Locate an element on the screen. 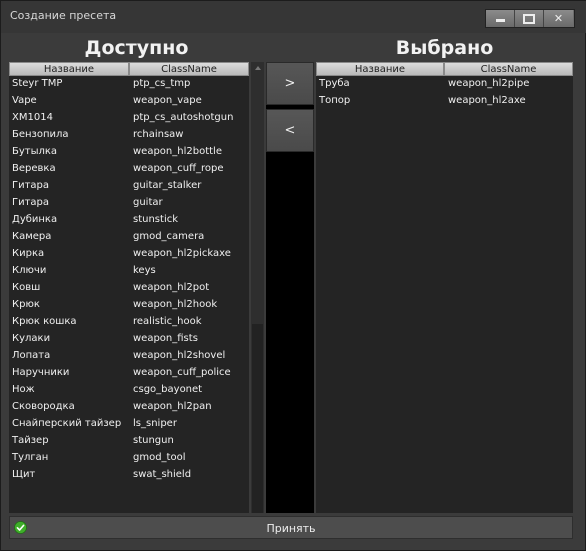  available-row-classname: ls_sniper is located at coordinates (155, 423).